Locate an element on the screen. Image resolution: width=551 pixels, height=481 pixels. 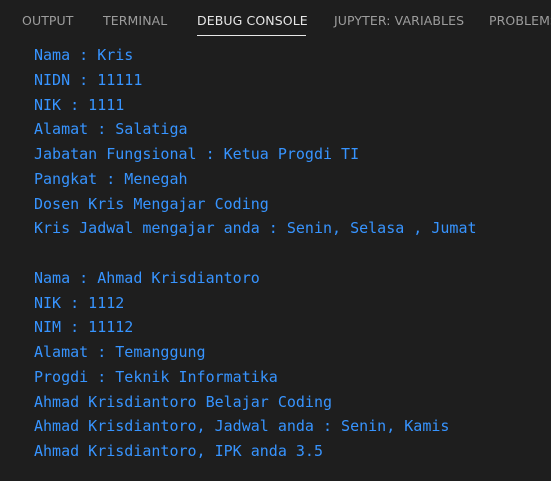
console-line: Nama : Kris is located at coordinates (84, 55).